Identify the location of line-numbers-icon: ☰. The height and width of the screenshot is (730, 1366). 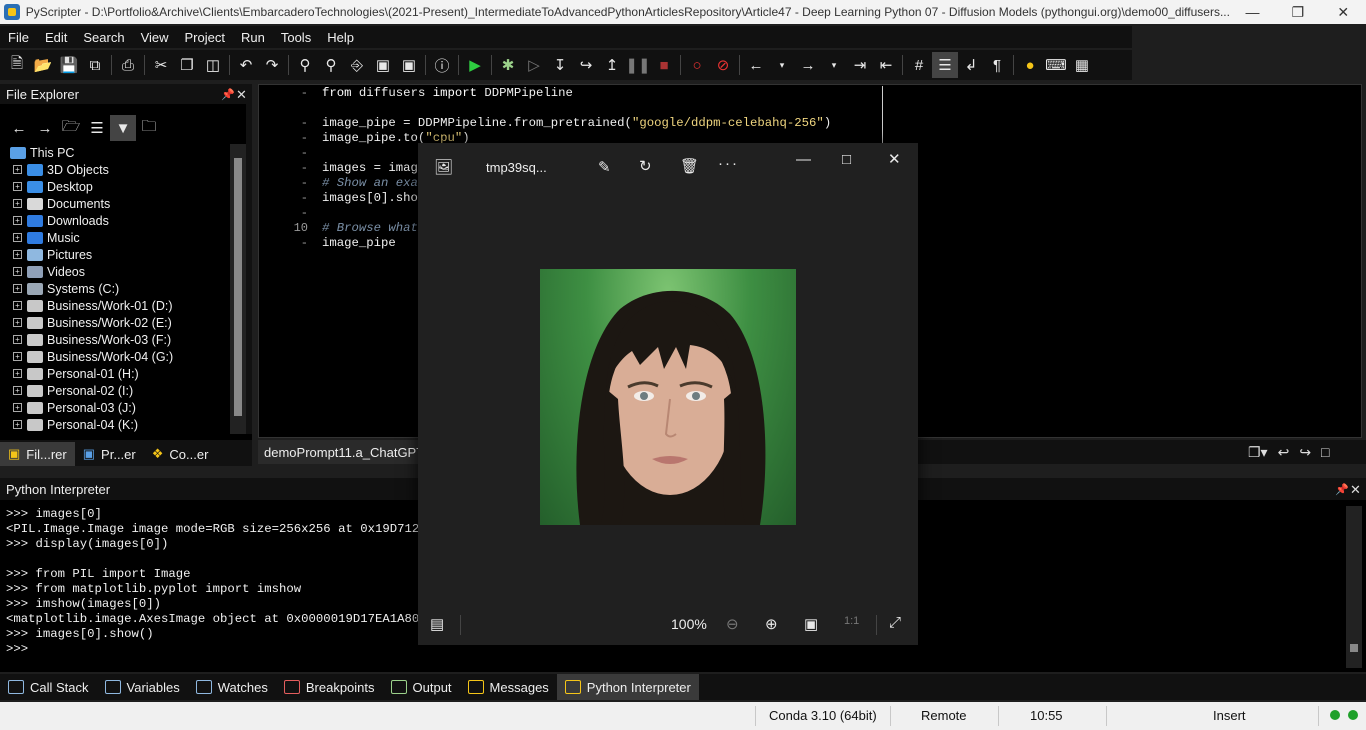
(945, 65).